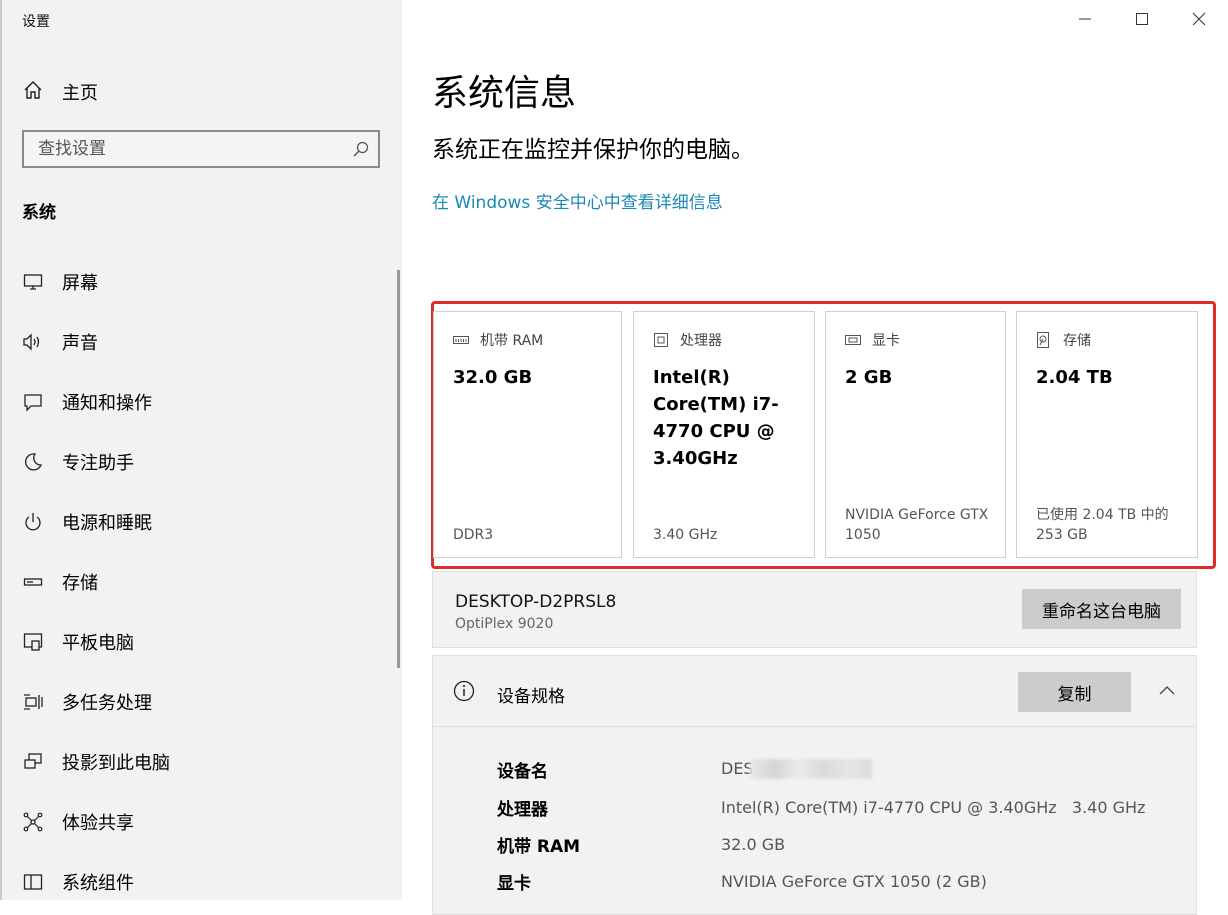 This screenshot has width=1228, height=915. Describe the element at coordinates (202, 762) in the screenshot. I see `sidebar-item-project: 投影到此电脑` at that location.